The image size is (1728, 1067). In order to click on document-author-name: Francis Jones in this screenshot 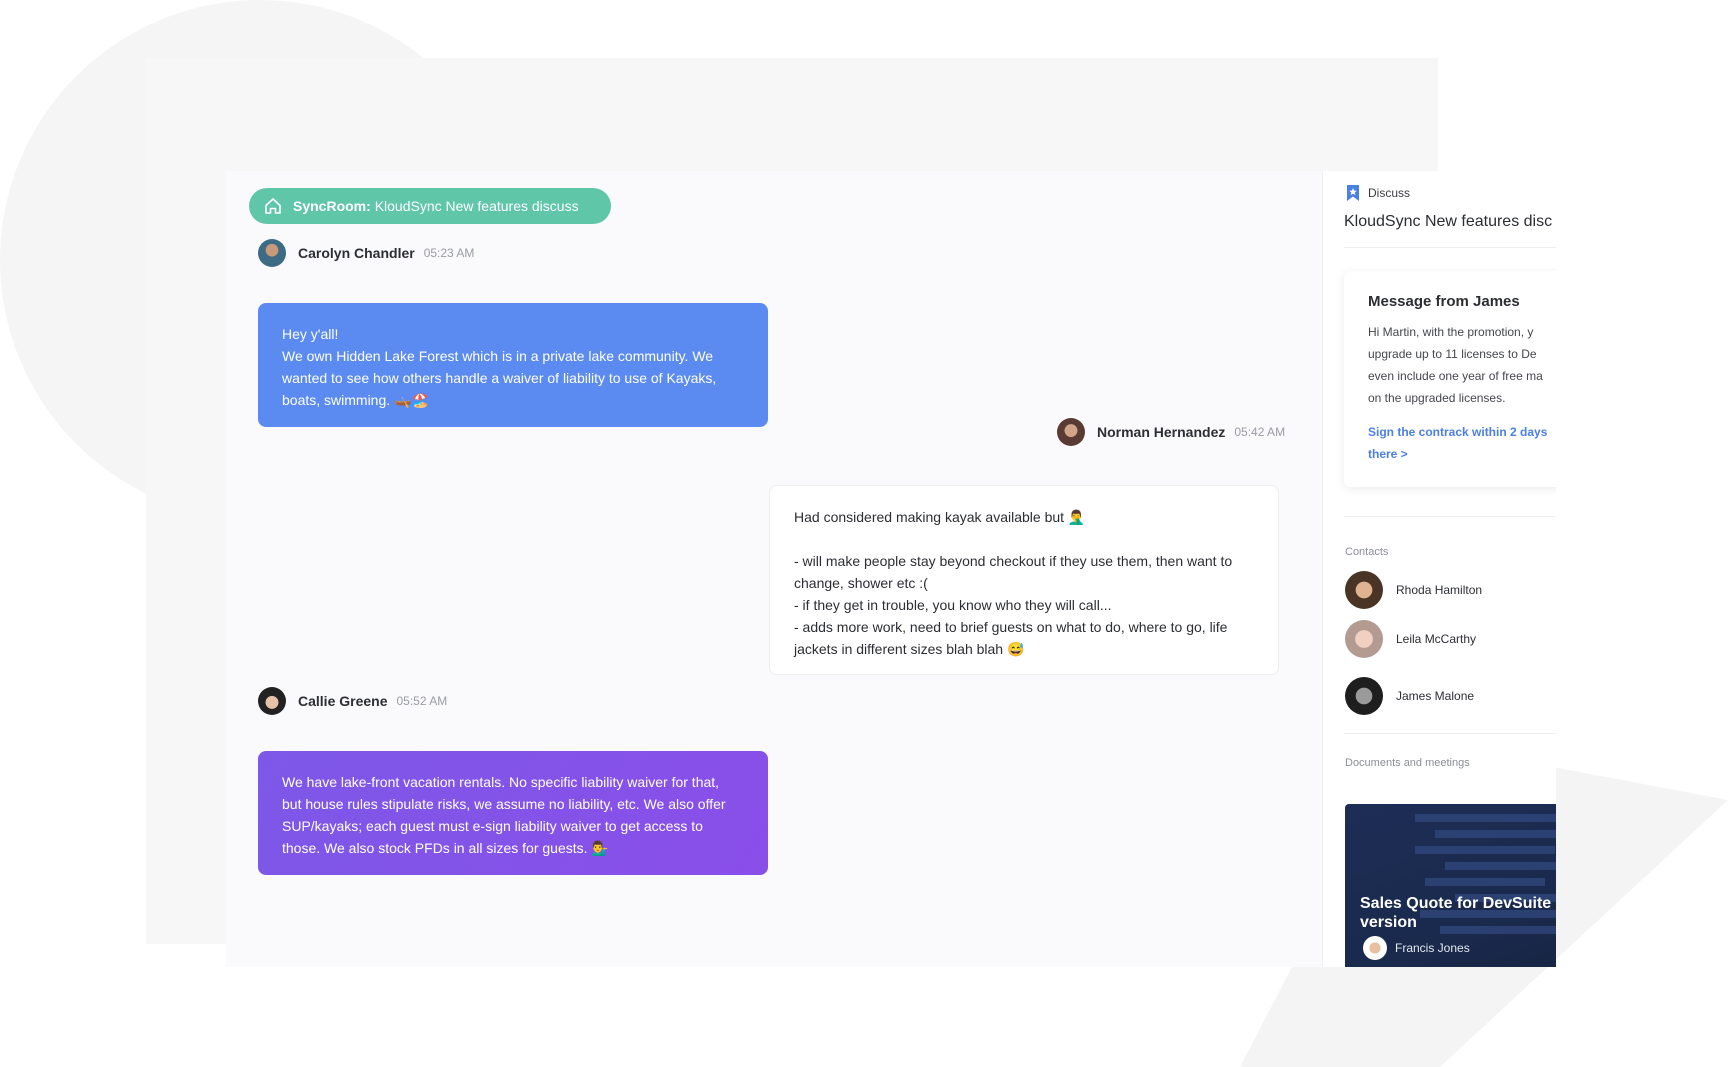, I will do `click(1432, 948)`.